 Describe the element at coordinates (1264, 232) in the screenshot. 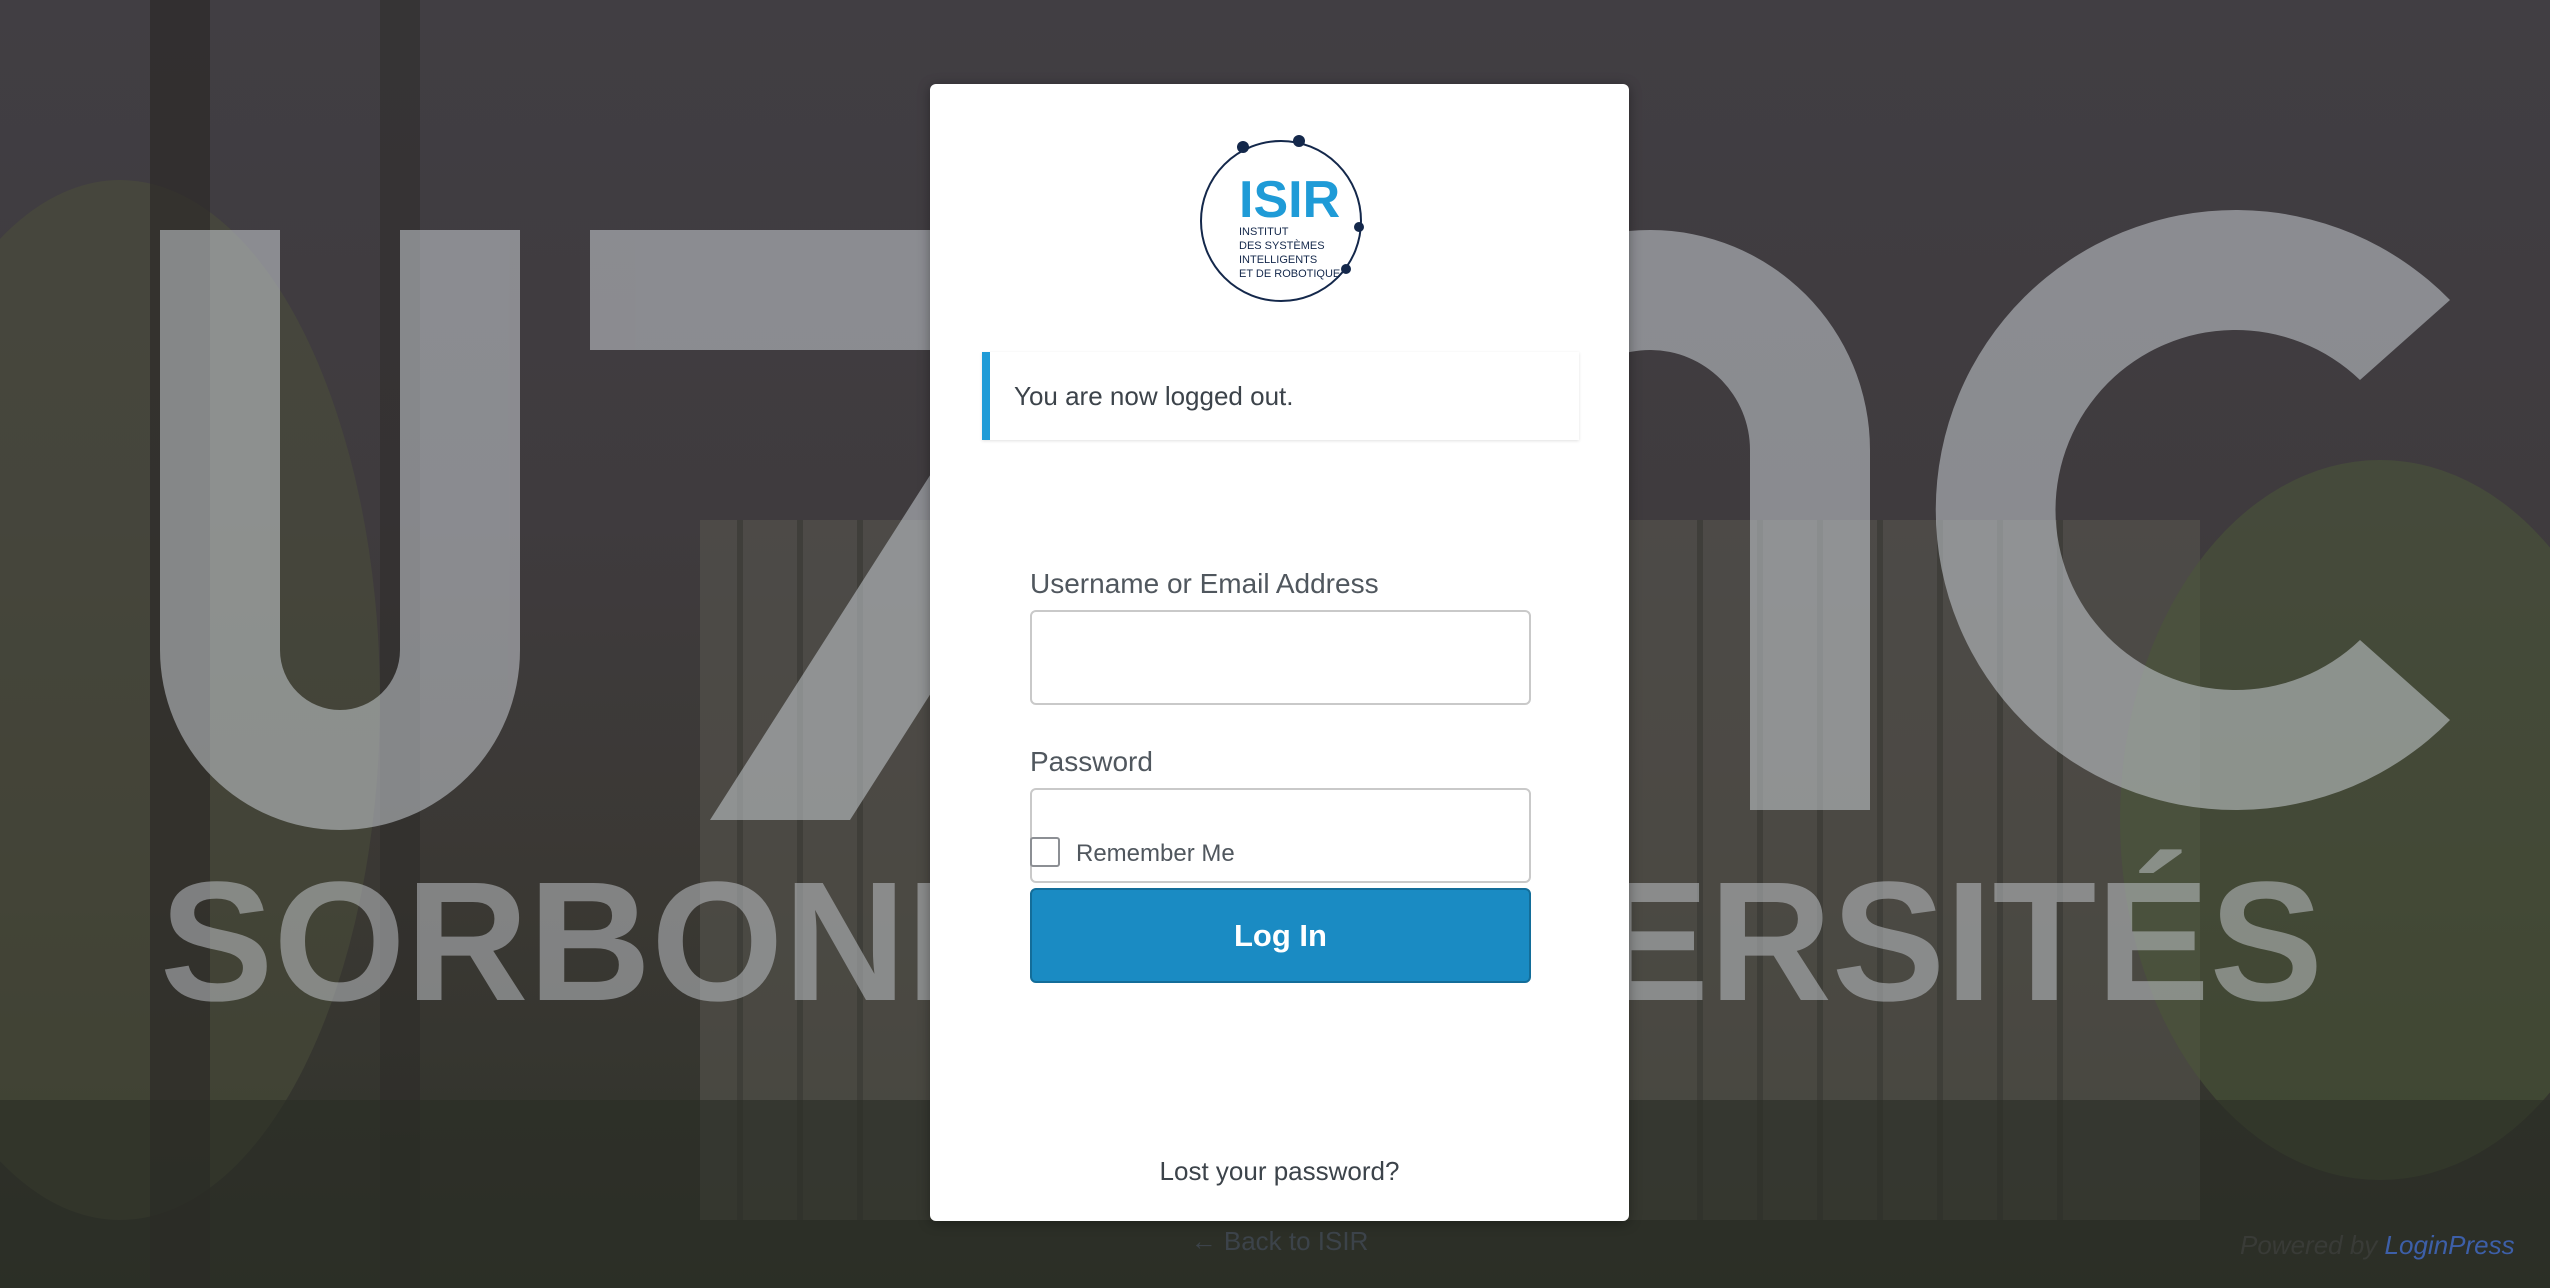

I see `logo-line-1: INSTITUT` at that location.